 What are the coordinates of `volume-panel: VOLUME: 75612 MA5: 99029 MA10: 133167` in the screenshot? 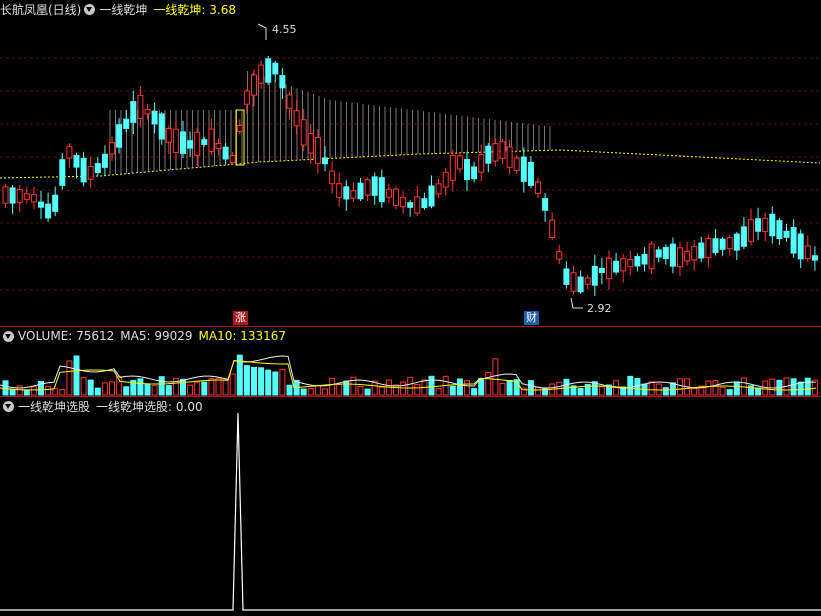 It's located at (410, 361).